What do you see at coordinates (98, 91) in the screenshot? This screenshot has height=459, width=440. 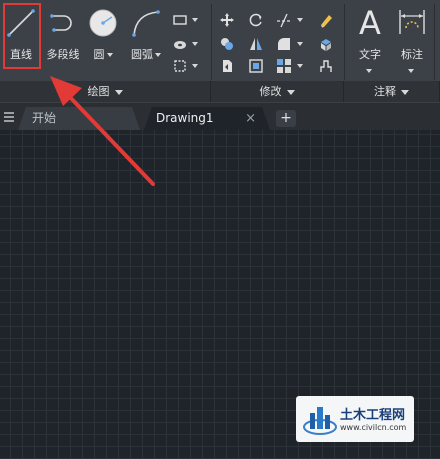 I see `draw-panel-label: 绘图` at bounding box center [98, 91].